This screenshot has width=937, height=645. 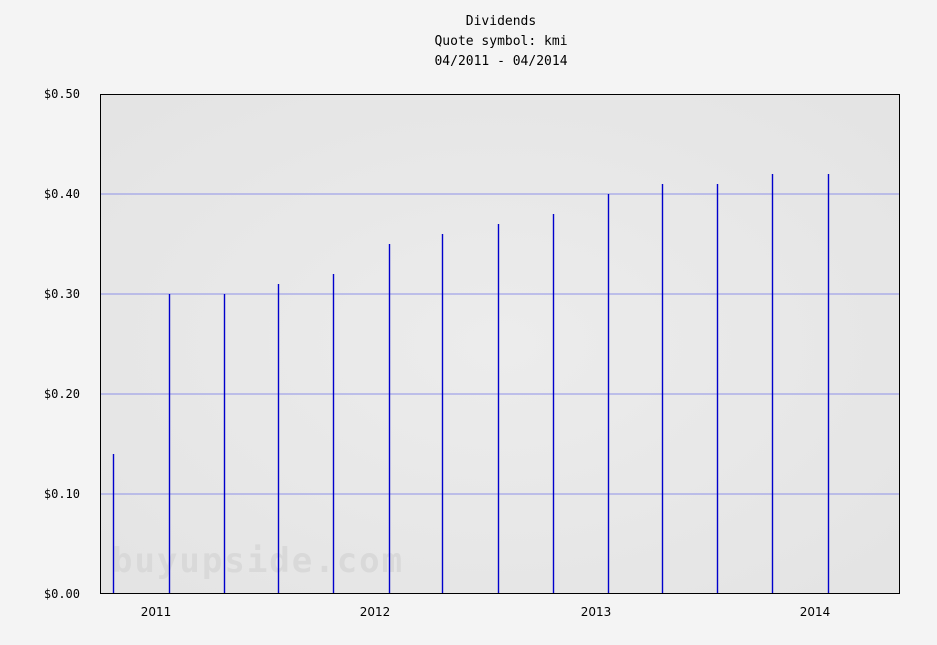 What do you see at coordinates (62, 494) in the screenshot?
I see `y-tick-label: $0.10` at bounding box center [62, 494].